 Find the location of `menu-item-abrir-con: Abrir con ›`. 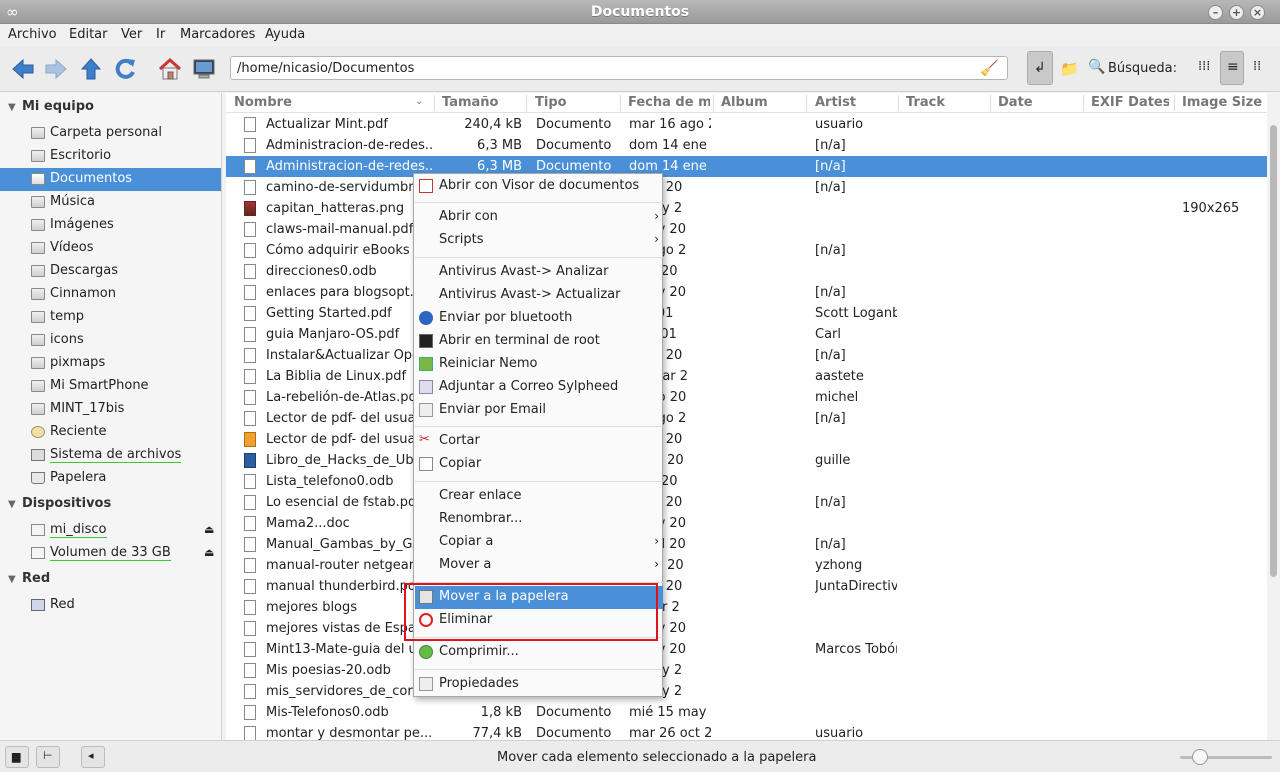

menu-item-abrir-con: Abrir con › is located at coordinates (539, 217).